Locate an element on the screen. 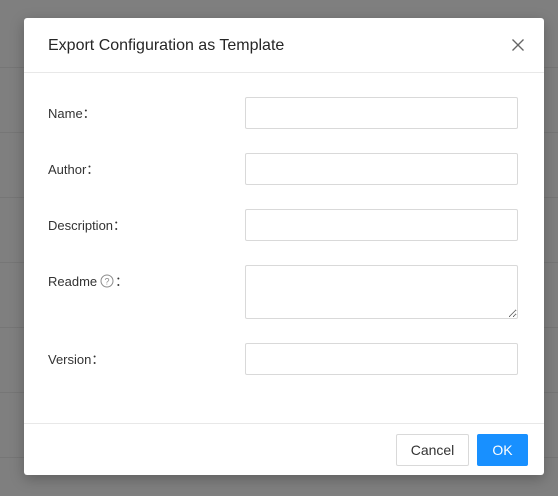  readme-label-colon: ： is located at coordinates (122, 281).